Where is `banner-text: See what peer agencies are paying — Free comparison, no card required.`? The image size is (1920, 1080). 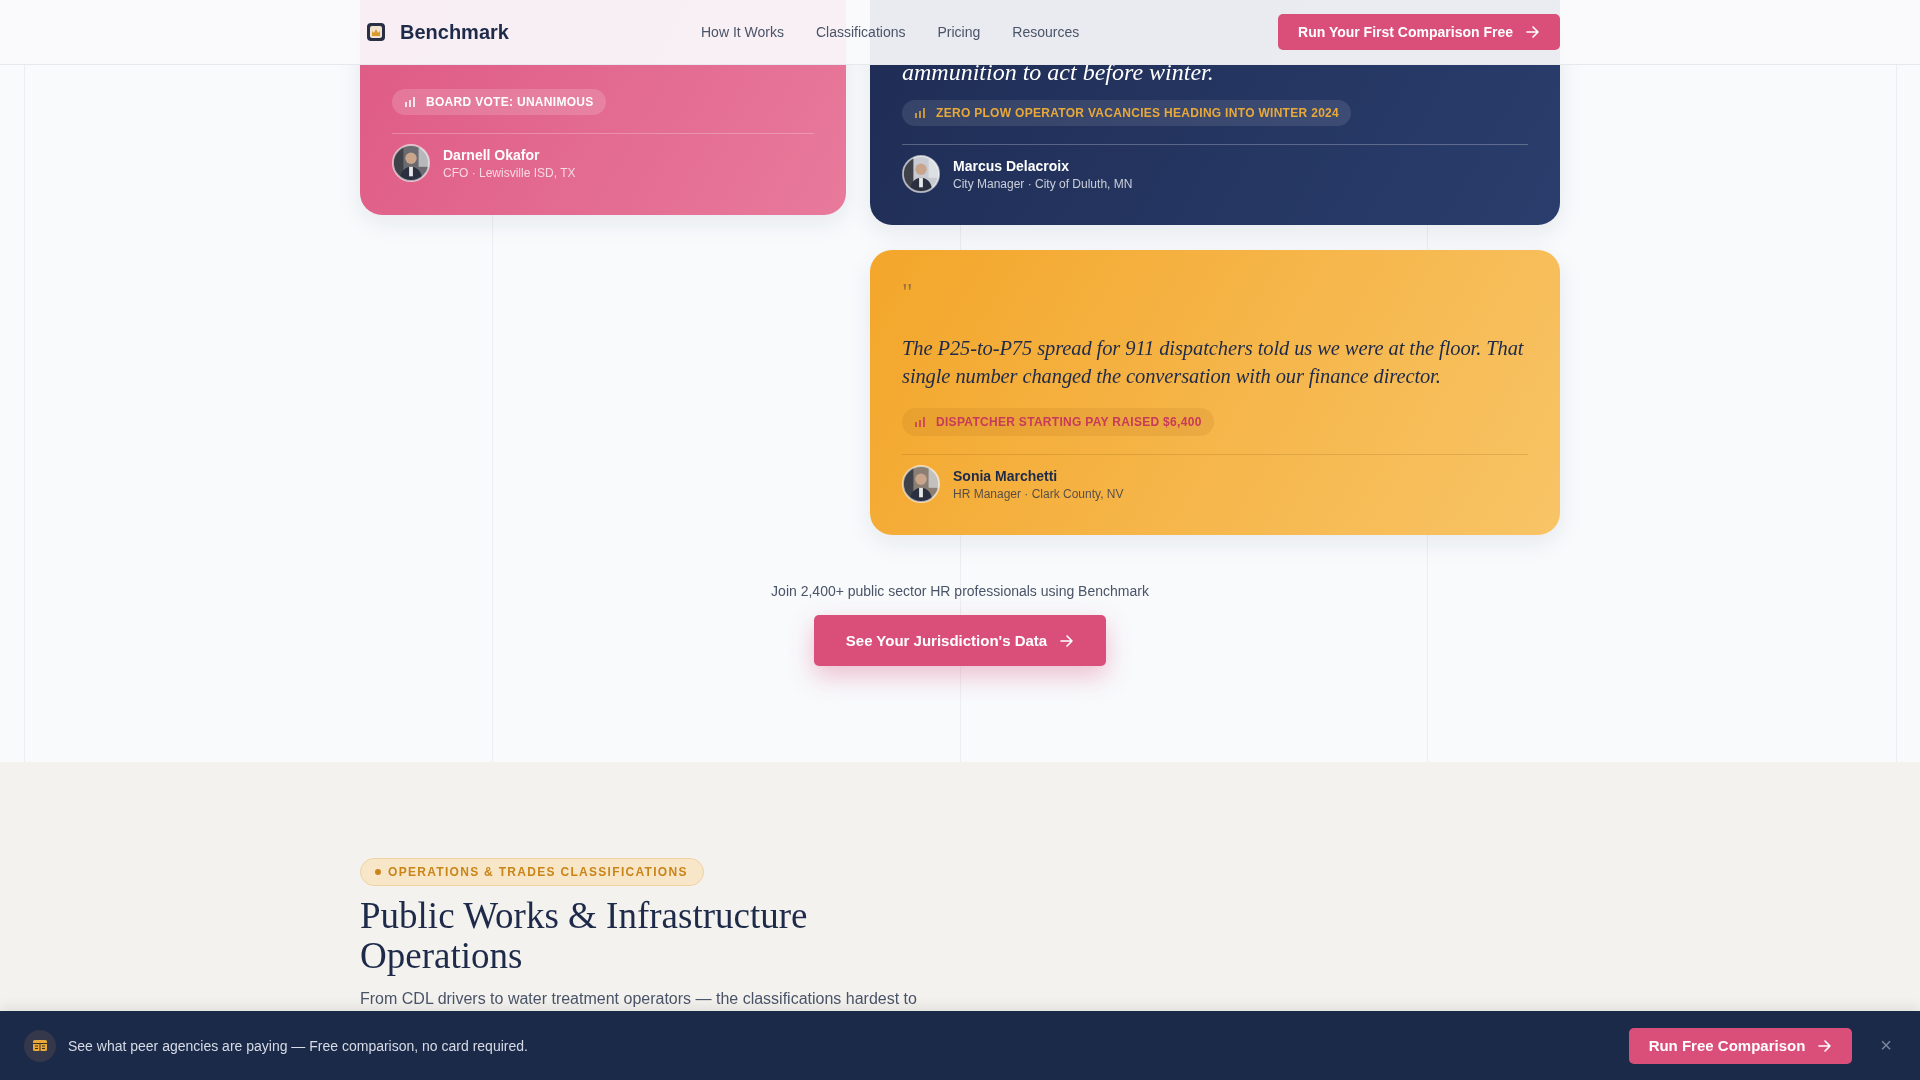
banner-text: See what peer agencies are paying — Free comparison, no card required. is located at coordinates (298, 1045).